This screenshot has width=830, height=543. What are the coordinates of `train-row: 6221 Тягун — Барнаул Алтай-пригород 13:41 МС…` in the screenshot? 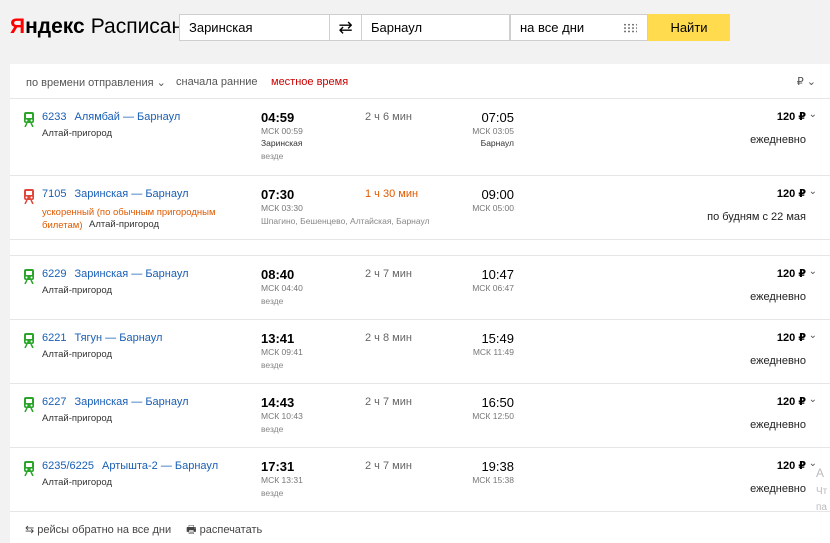 It's located at (420, 352).